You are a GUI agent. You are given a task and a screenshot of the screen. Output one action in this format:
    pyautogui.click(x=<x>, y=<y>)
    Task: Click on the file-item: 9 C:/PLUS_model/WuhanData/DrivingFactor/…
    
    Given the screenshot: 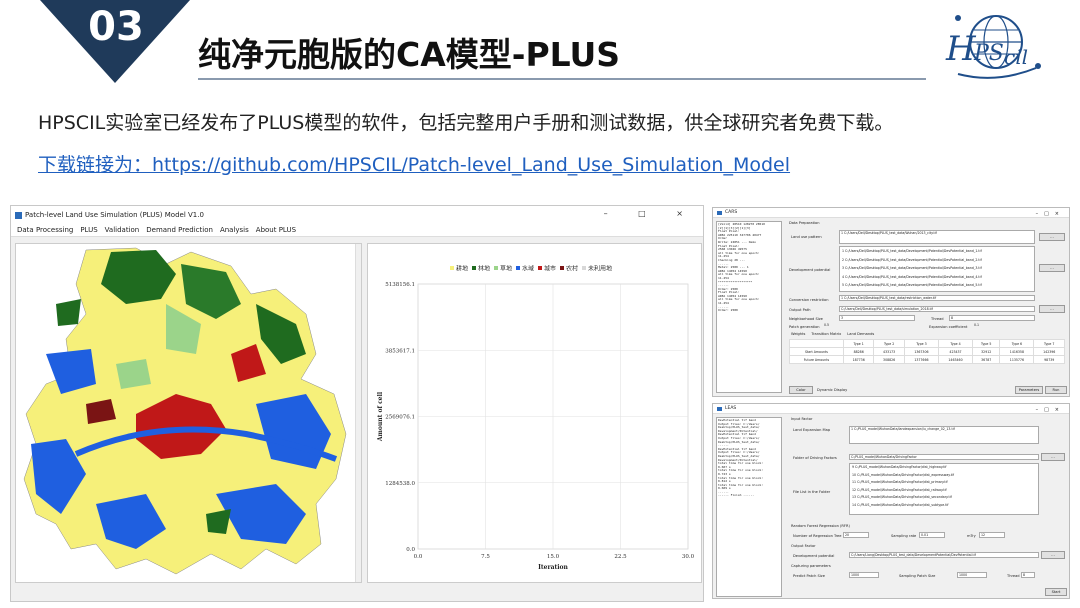 What is the action you would take?
    pyautogui.click(x=945, y=468)
    